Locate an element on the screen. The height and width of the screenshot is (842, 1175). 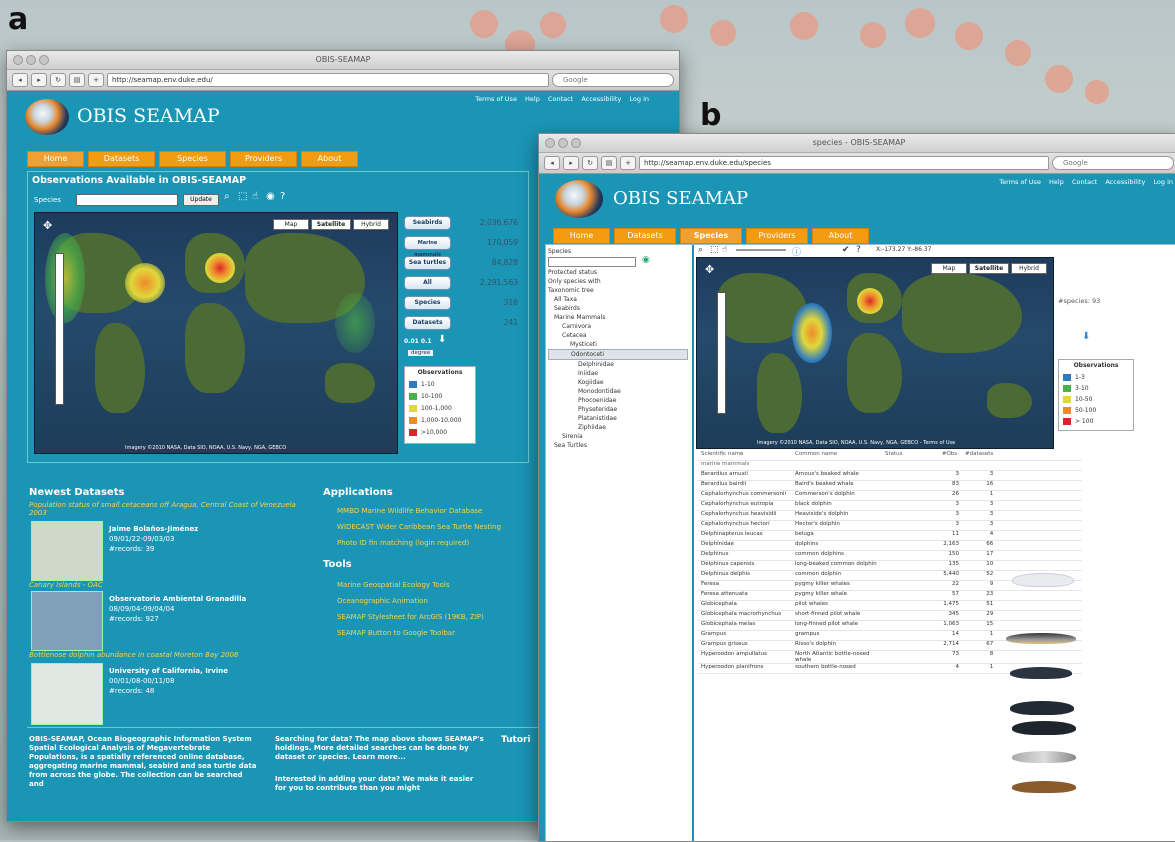
tool-link: Marine Geospatial Ecology Tools is located at coordinates (393, 585).